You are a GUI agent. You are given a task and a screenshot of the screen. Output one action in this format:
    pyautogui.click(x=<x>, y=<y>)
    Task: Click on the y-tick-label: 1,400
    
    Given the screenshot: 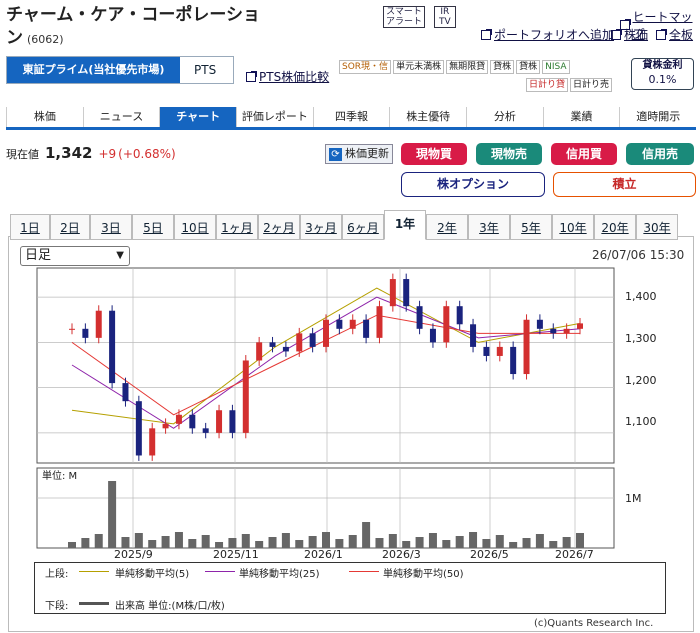 What is the action you would take?
    pyautogui.click(x=641, y=296)
    